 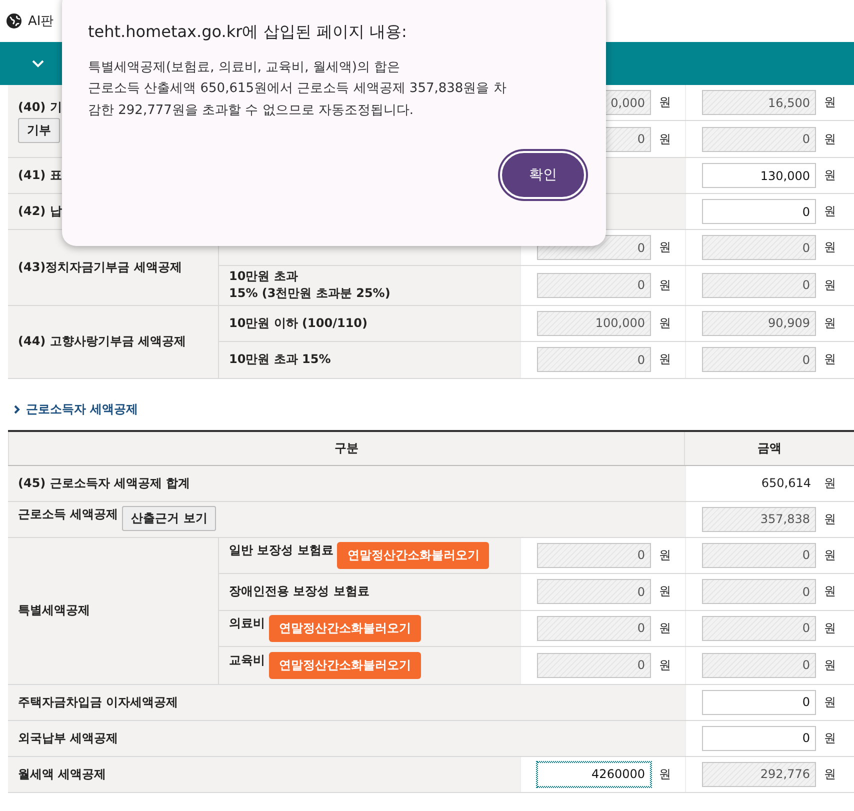 I want to click on sub-label: 일반 보장성 보험료, so click(x=281, y=550).